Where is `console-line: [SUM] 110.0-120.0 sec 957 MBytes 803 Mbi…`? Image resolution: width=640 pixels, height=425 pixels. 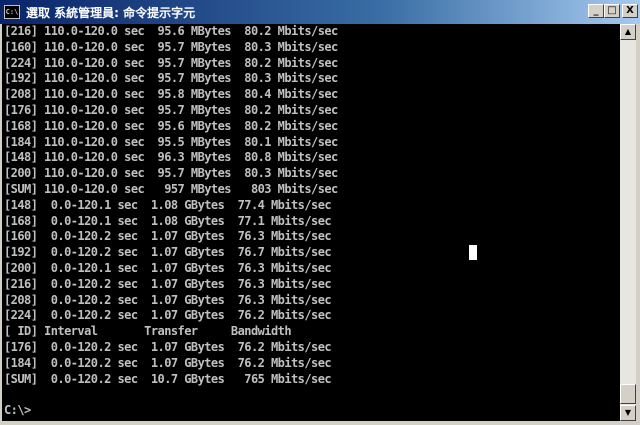 console-line: [SUM] 110.0-120.0 sec 957 MBytes 803 Mbi… is located at coordinates (171, 188).